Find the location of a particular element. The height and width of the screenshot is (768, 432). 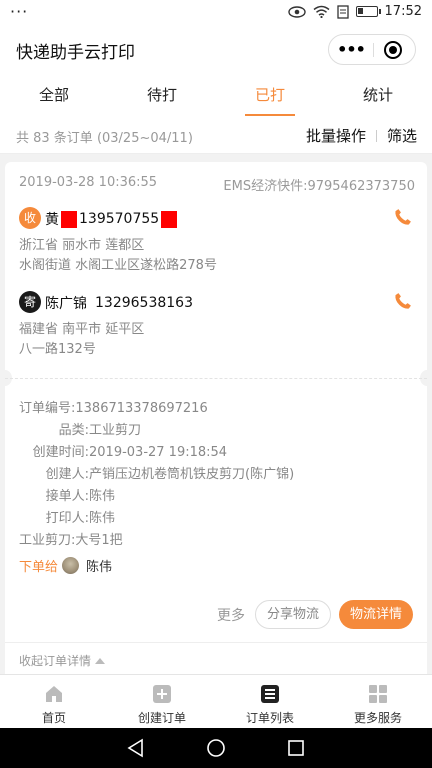

sender-address-line2: 八一路132号 is located at coordinates (57, 349).